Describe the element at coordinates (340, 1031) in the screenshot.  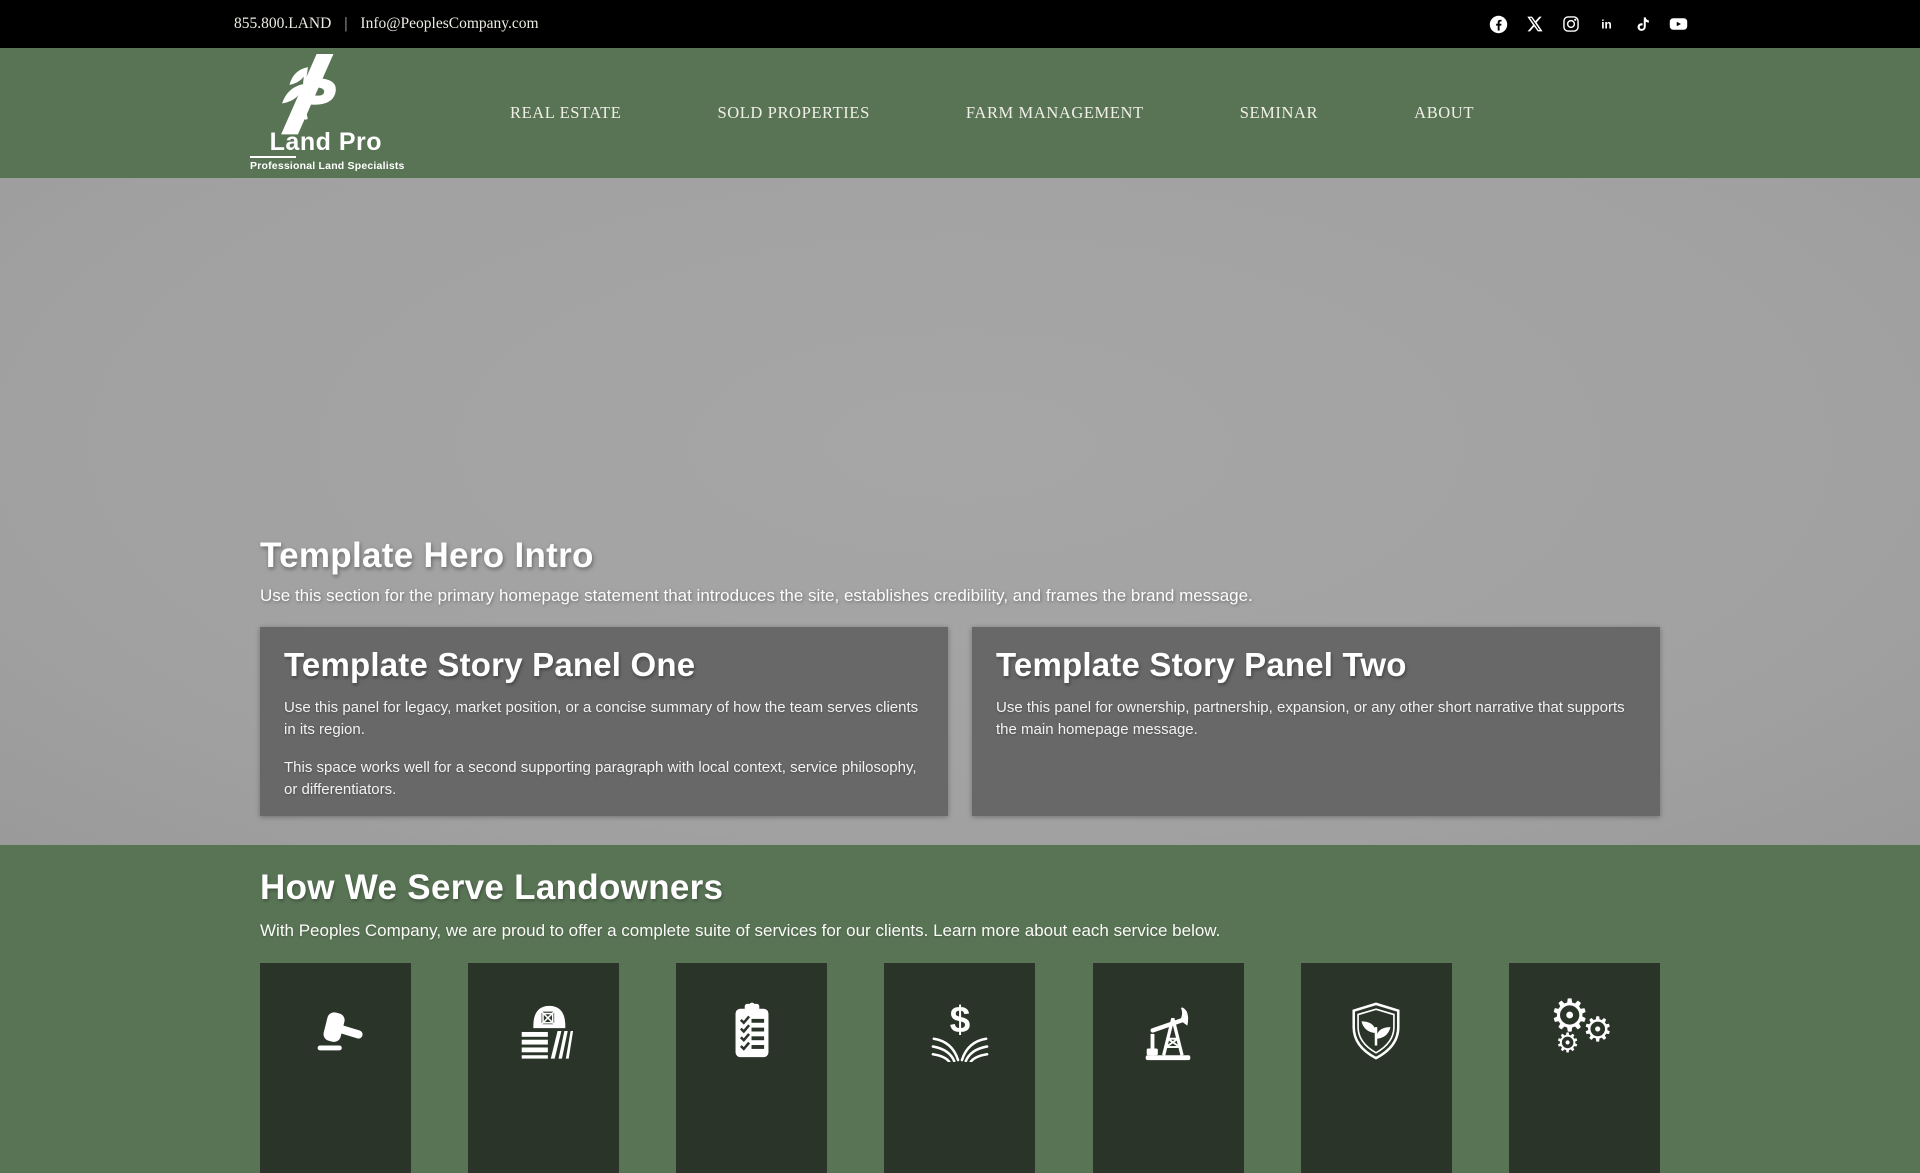
I see `gavel-icon` at that location.